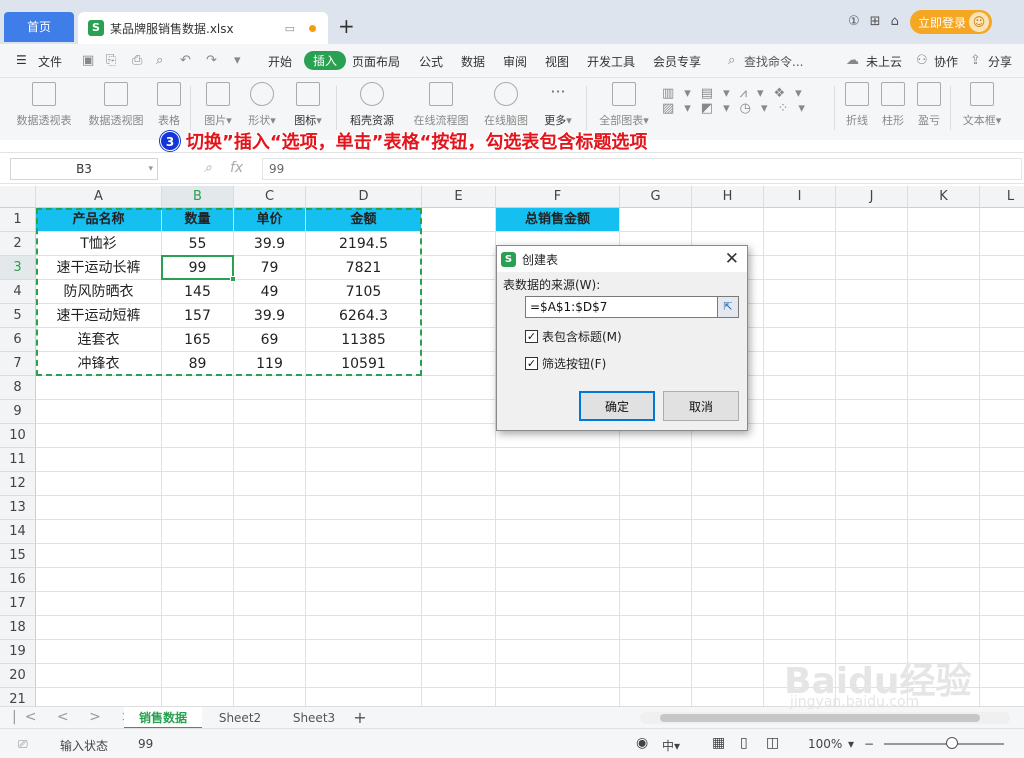 This screenshot has width=1024, height=758. Describe the element at coordinates (728, 307) in the screenshot. I see `range-picker-icon: ⇱` at that location.